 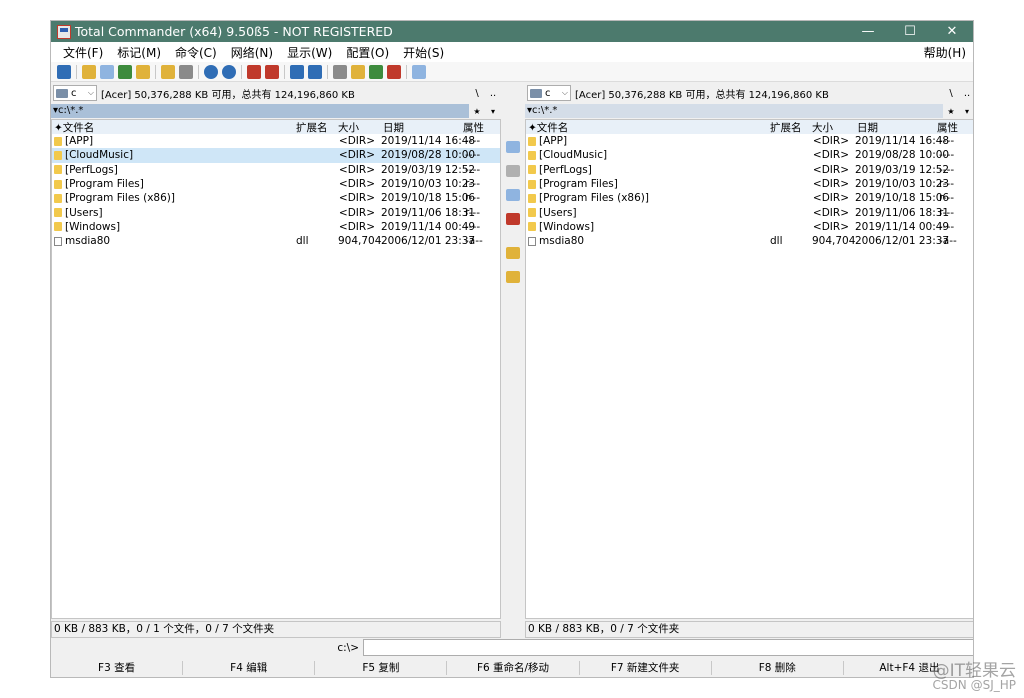 I want to click on invert-select-icon, so click(x=186, y=71).